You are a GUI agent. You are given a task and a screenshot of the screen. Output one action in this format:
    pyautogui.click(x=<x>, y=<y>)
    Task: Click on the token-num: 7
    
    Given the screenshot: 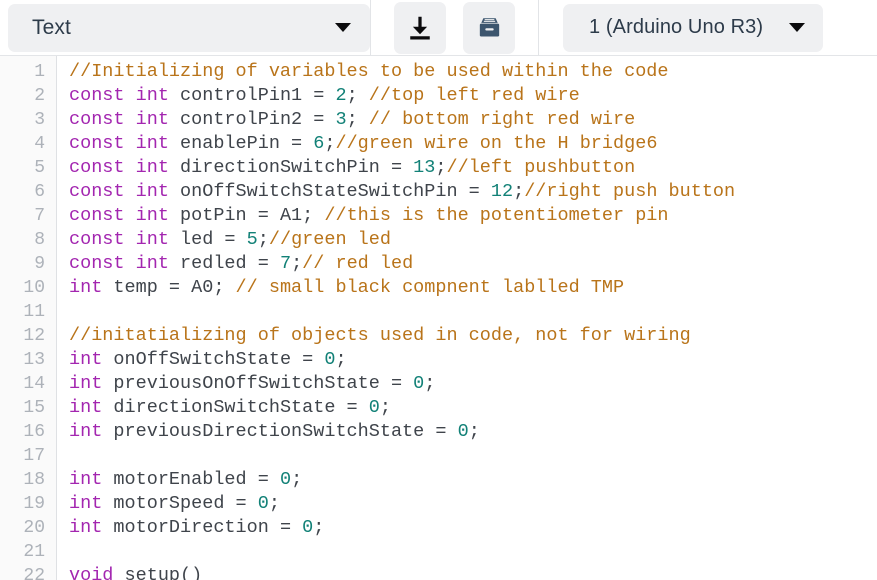 What is the action you would take?
    pyautogui.click(x=285, y=263)
    